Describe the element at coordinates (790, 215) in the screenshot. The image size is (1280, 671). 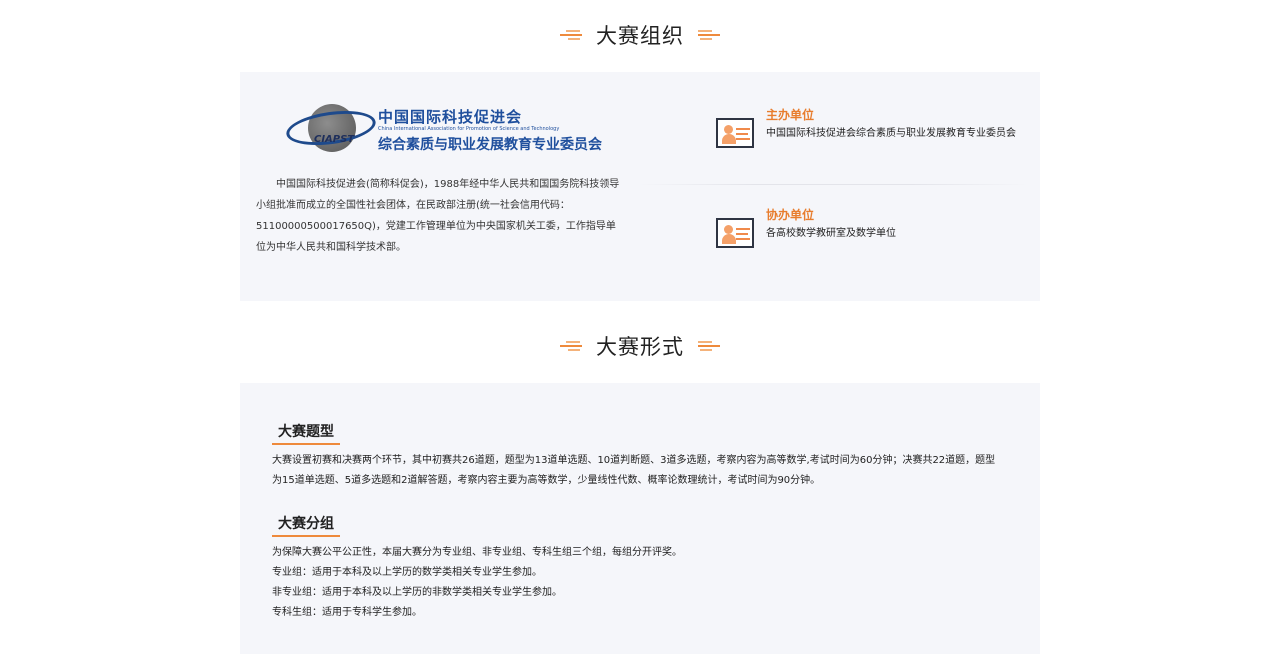
I see `co-host-unit-label: 协办单位` at that location.